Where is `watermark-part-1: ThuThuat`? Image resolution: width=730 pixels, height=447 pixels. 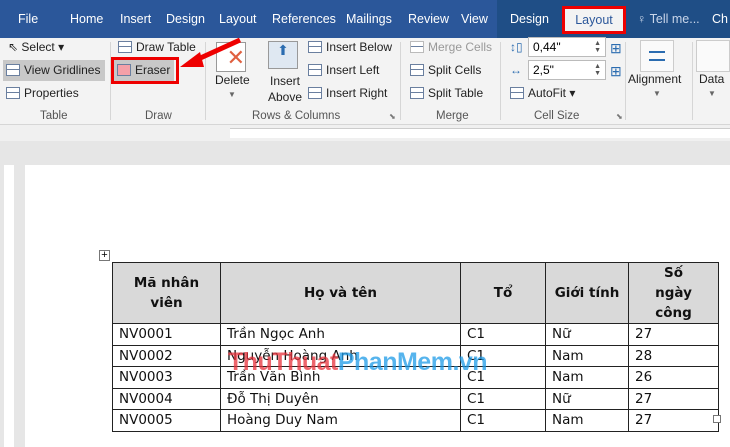
watermark-part-1: ThuThuat is located at coordinates (283, 362).